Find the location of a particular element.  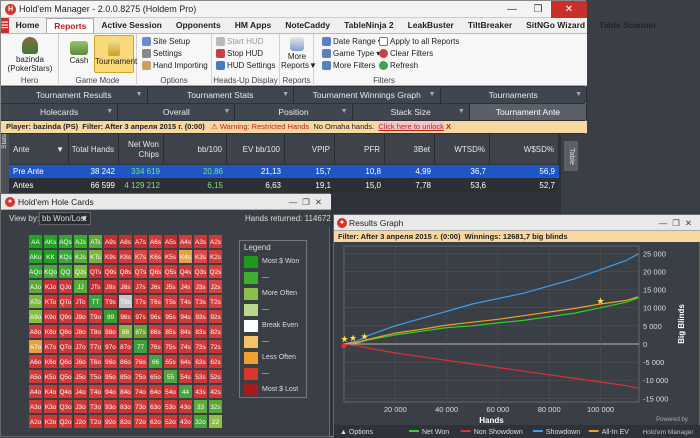

hand-cell: AKo is located at coordinates (35, 256).